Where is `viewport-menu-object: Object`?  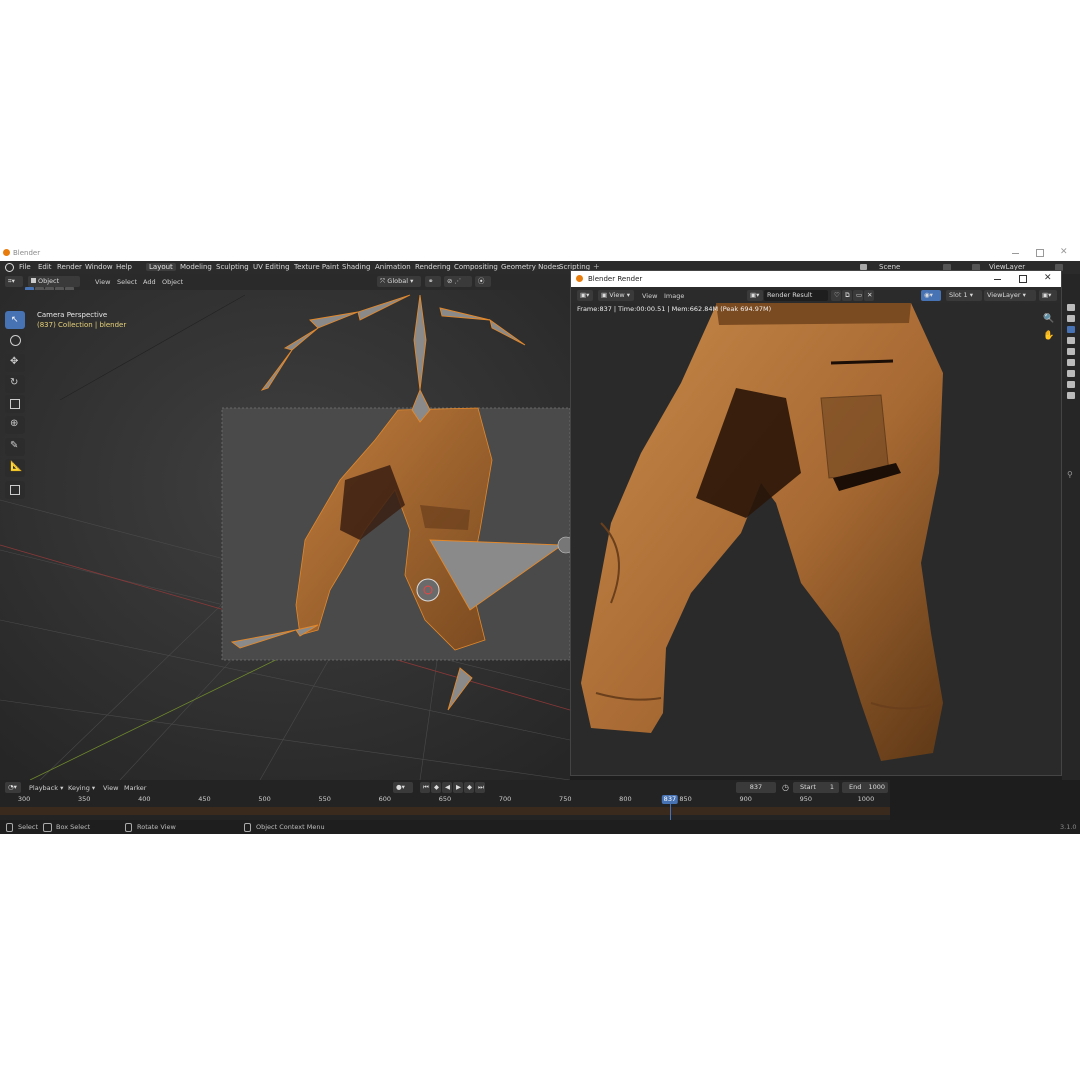 viewport-menu-object: Object is located at coordinates (172, 282).